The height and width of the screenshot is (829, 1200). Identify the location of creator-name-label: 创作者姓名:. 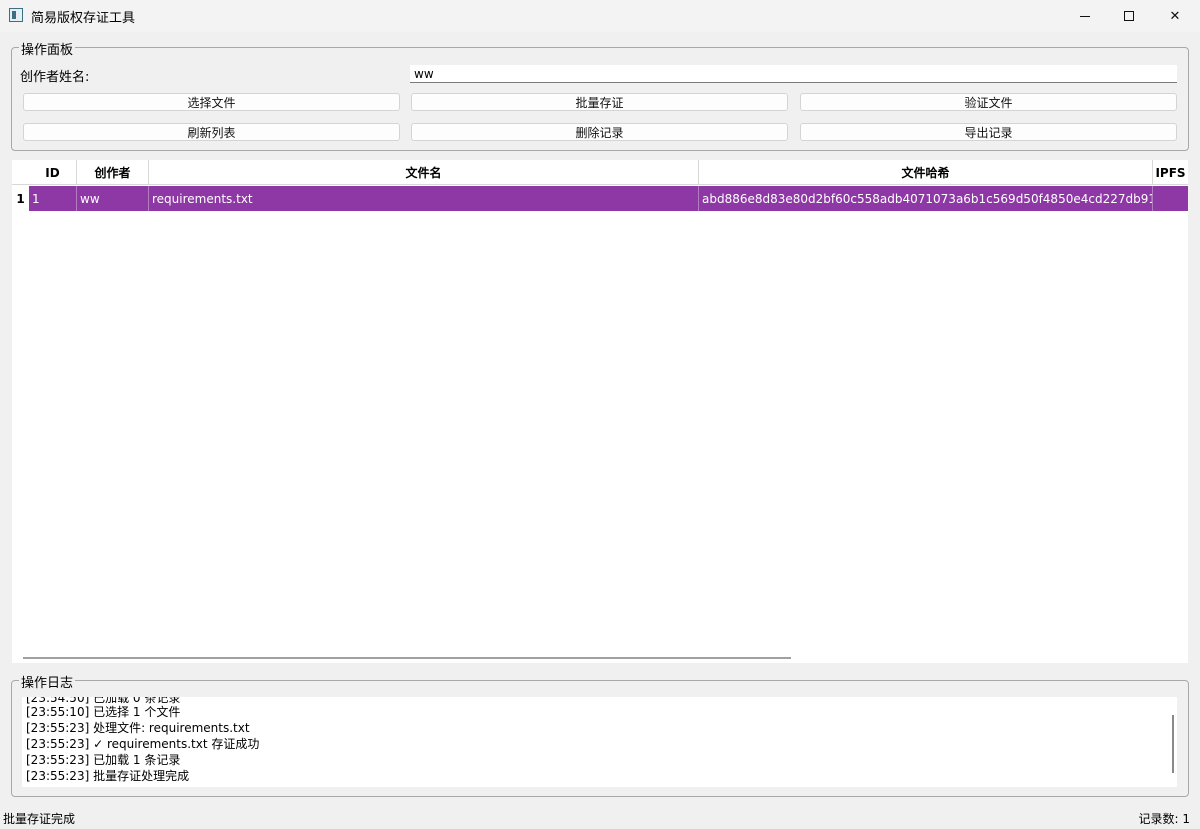
(55, 77).